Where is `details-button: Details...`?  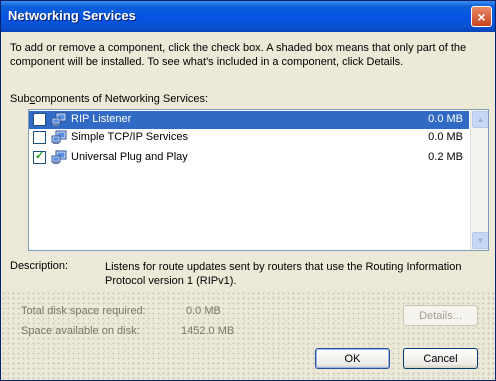
details-button: Details... is located at coordinates (440, 315).